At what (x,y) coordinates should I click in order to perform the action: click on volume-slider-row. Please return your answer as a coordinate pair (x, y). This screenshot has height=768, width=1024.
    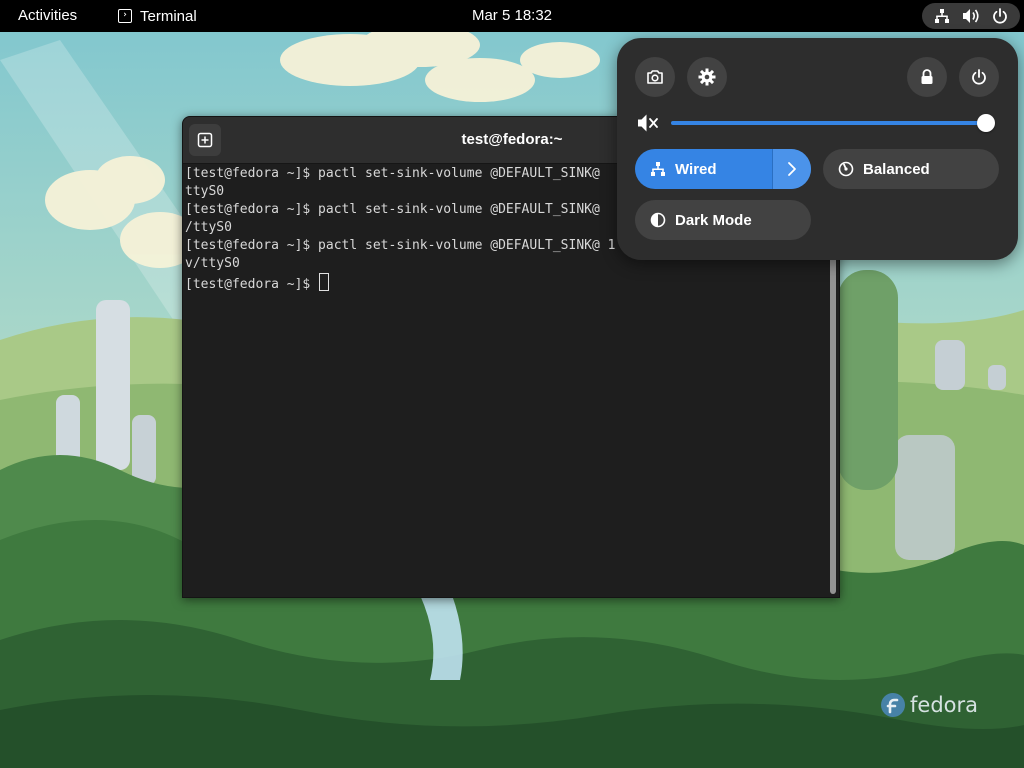
    Looking at the image, I should click on (818, 123).